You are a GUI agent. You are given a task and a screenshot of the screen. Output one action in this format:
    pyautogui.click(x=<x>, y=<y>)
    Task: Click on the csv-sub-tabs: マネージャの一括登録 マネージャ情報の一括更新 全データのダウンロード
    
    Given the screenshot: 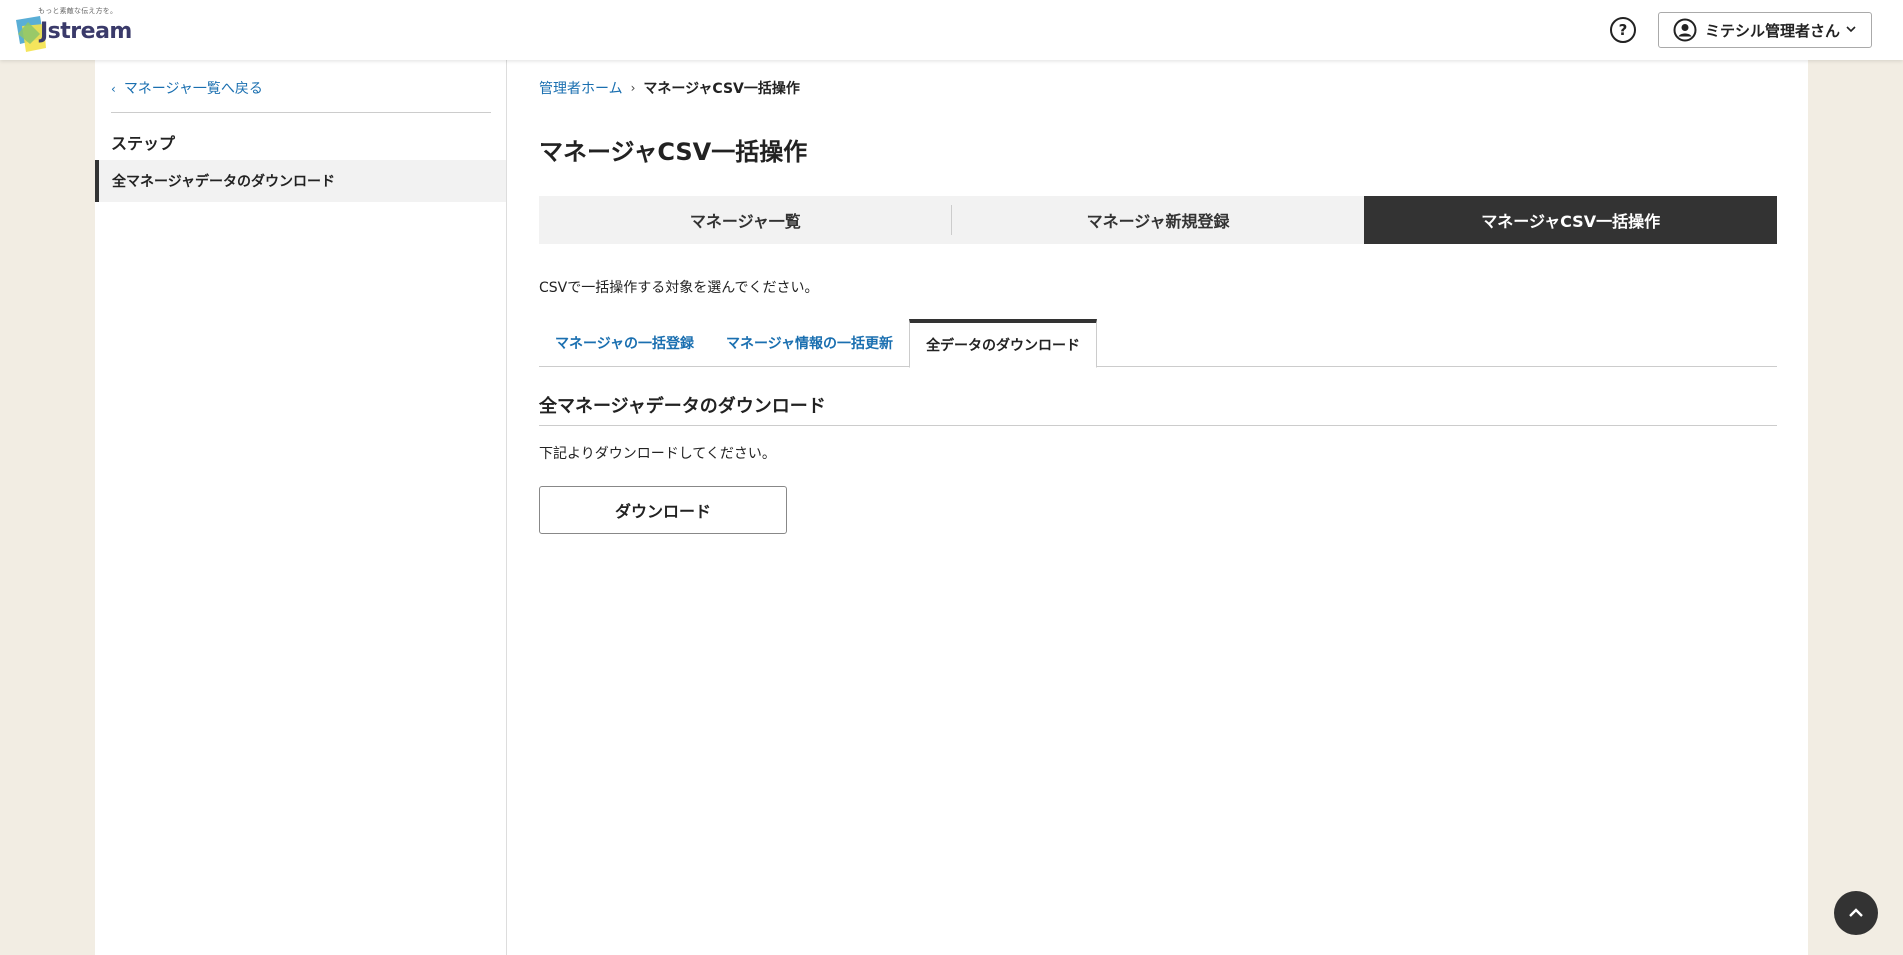 What is the action you would take?
    pyautogui.click(x=1158, y=343)
    